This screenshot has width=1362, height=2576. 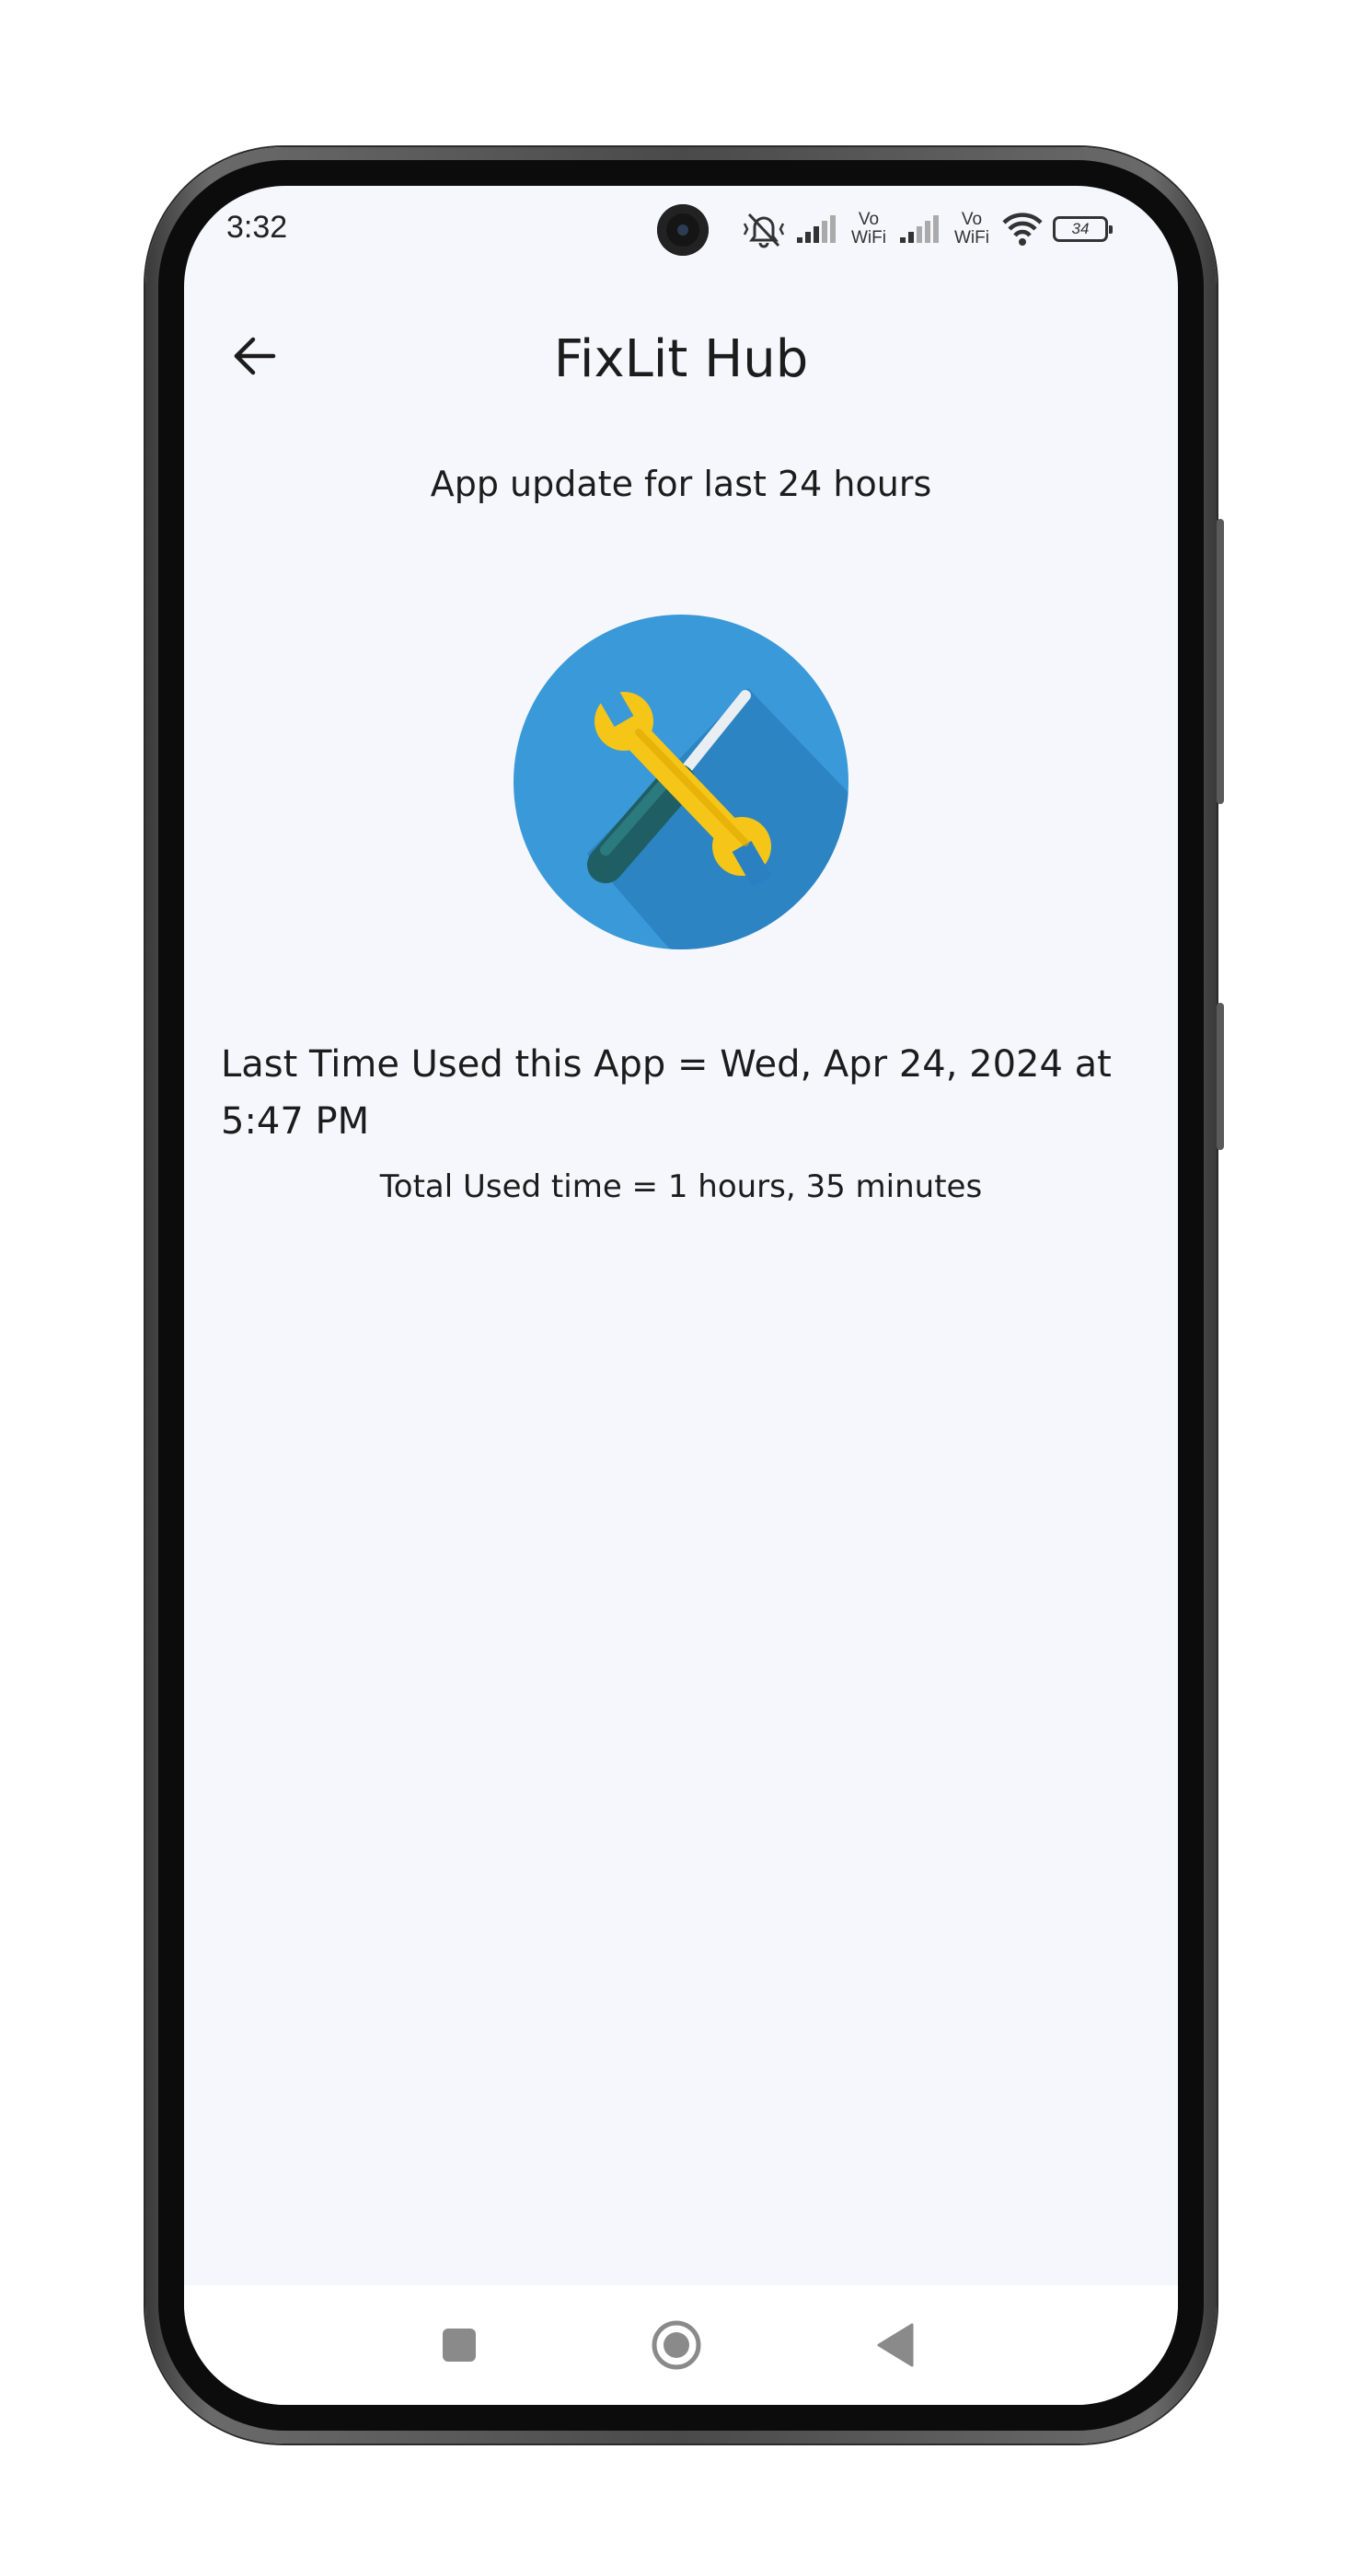 I want to click on back-triangle-icon, so click(x=896, y=2345).